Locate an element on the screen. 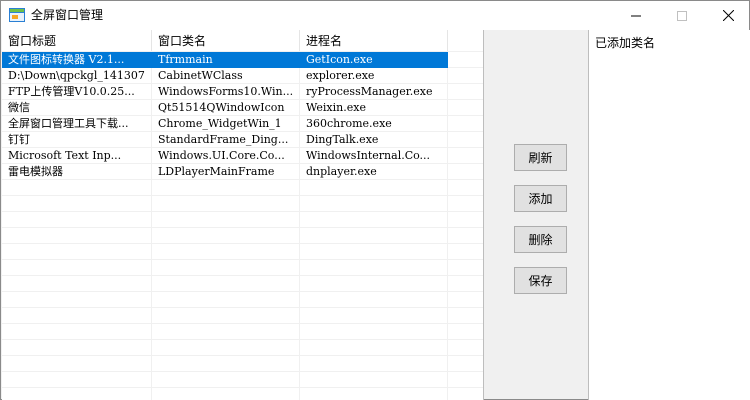 The width and height of the screenshot is (750, 400). table-row: 钉钉 StandardFrame_Ding... DingTalk.exe is located at coordinates (225, 140).